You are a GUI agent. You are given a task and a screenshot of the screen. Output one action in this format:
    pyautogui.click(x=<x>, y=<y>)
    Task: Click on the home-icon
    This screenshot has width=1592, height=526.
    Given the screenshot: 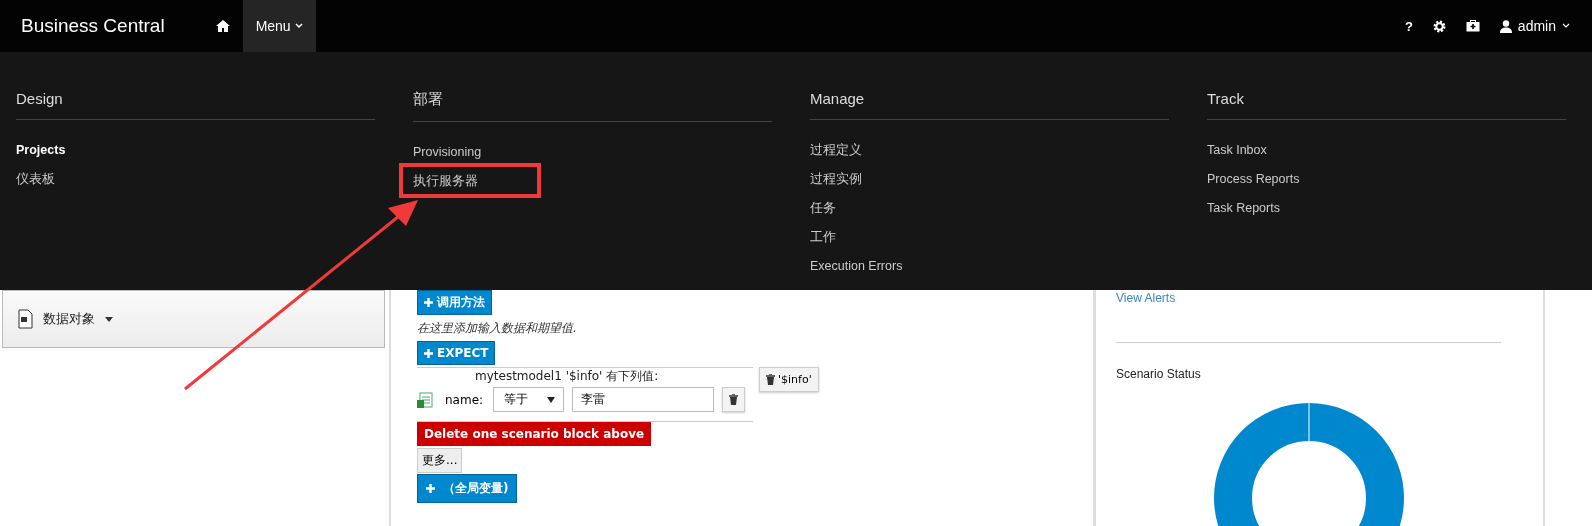 What is the action you would take?
    pyautogui.click(x=222, y=26)
    